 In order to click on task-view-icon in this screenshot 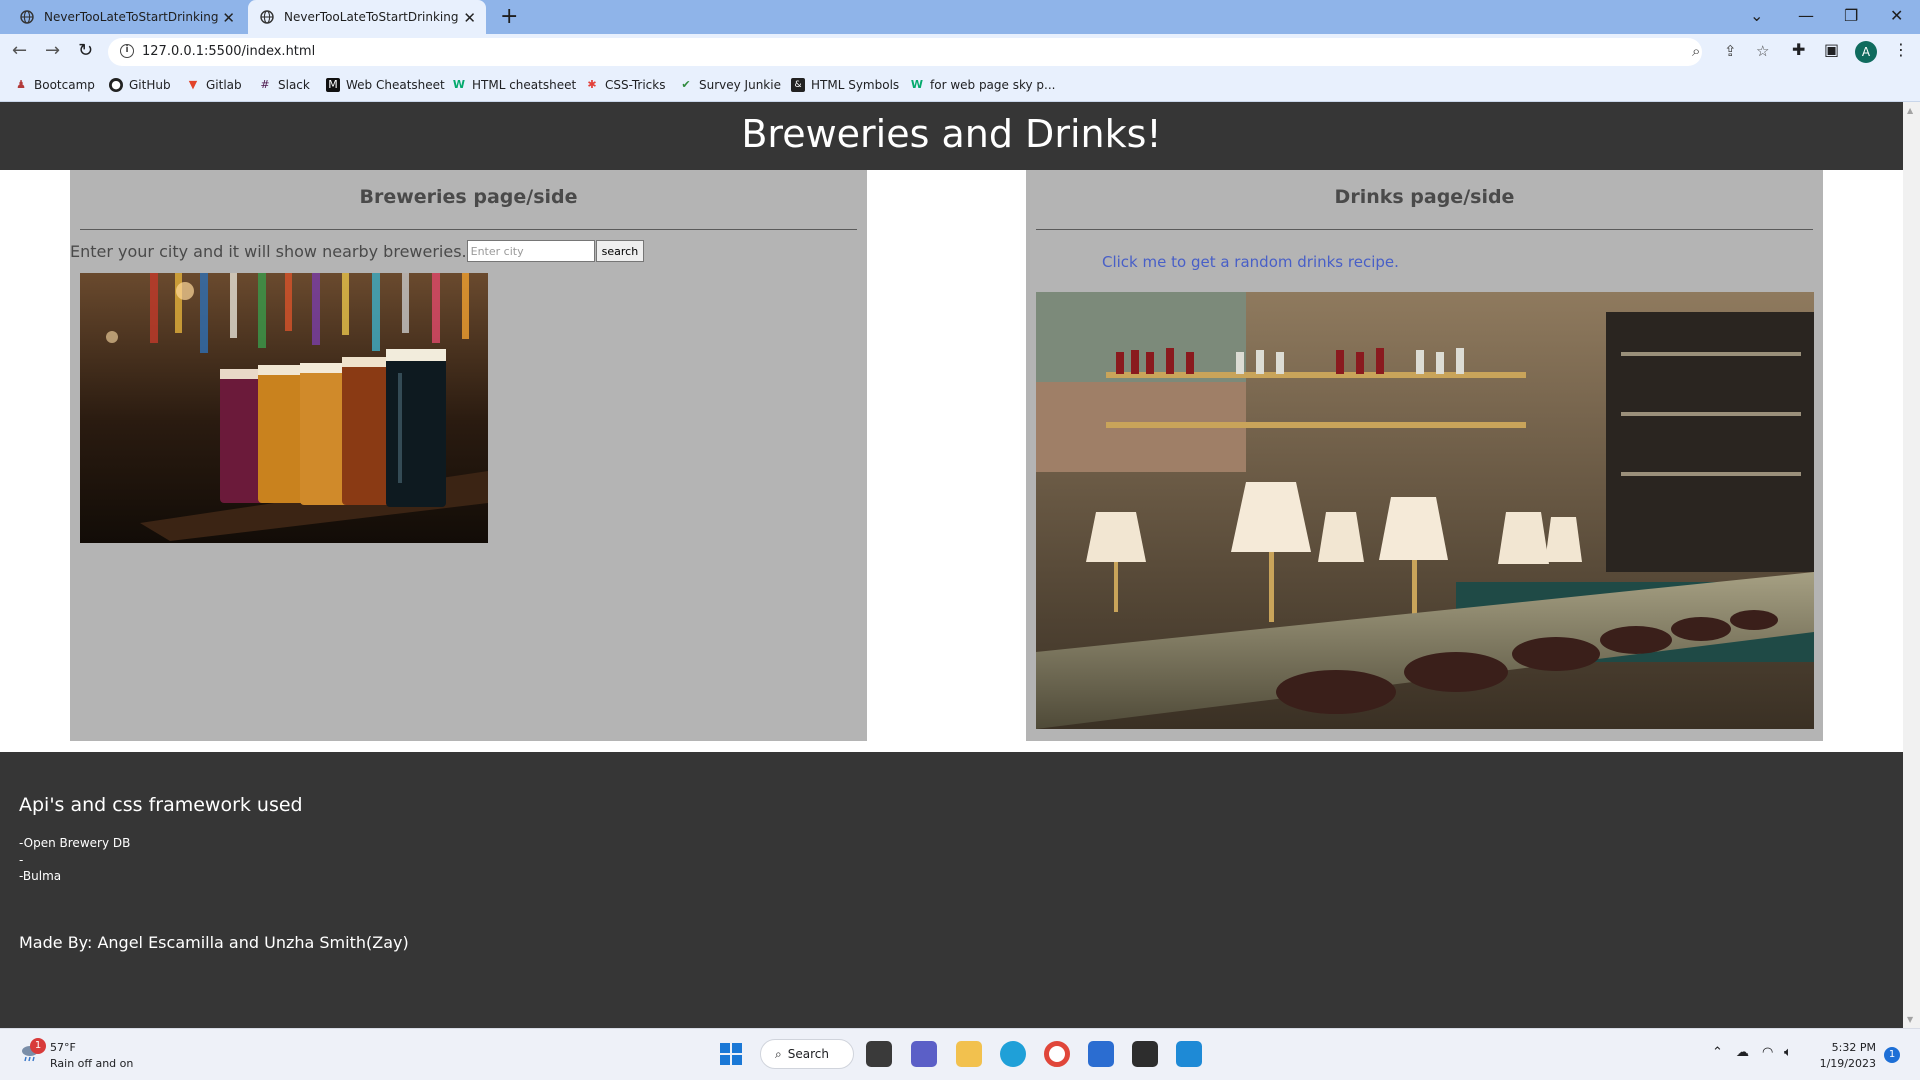, I will do `click(879, 1054)`.